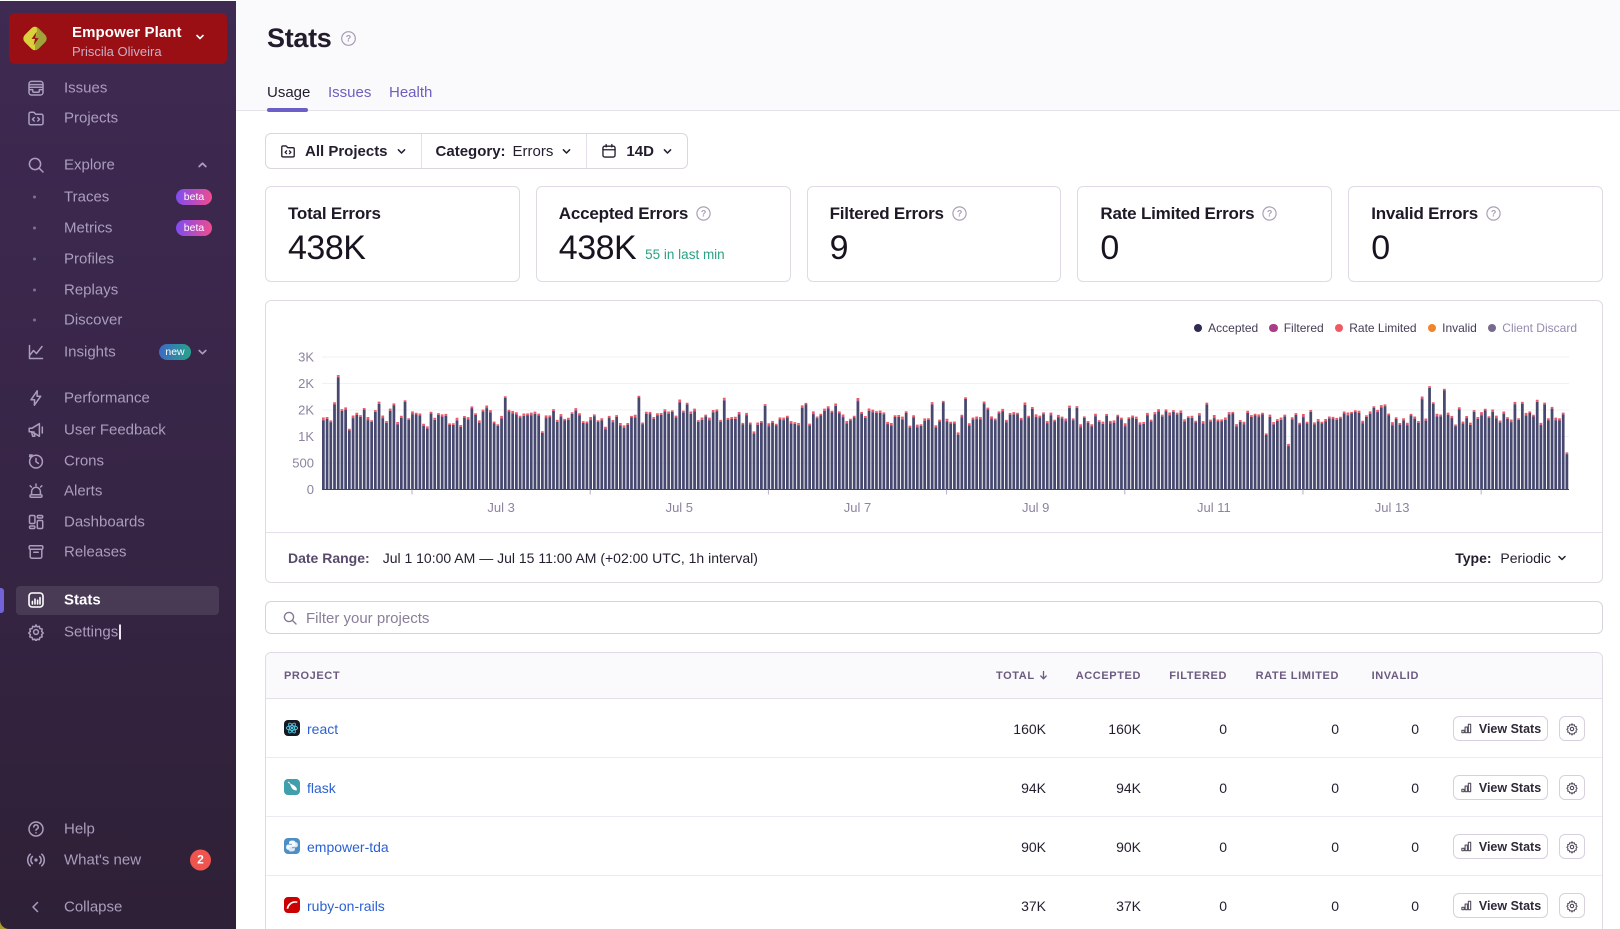 The width and height of the screenshot is (1620, 929). Describe the element at coordinates (500, 507) in the screenshot. I see `svg-text: Jul 3` at that location.